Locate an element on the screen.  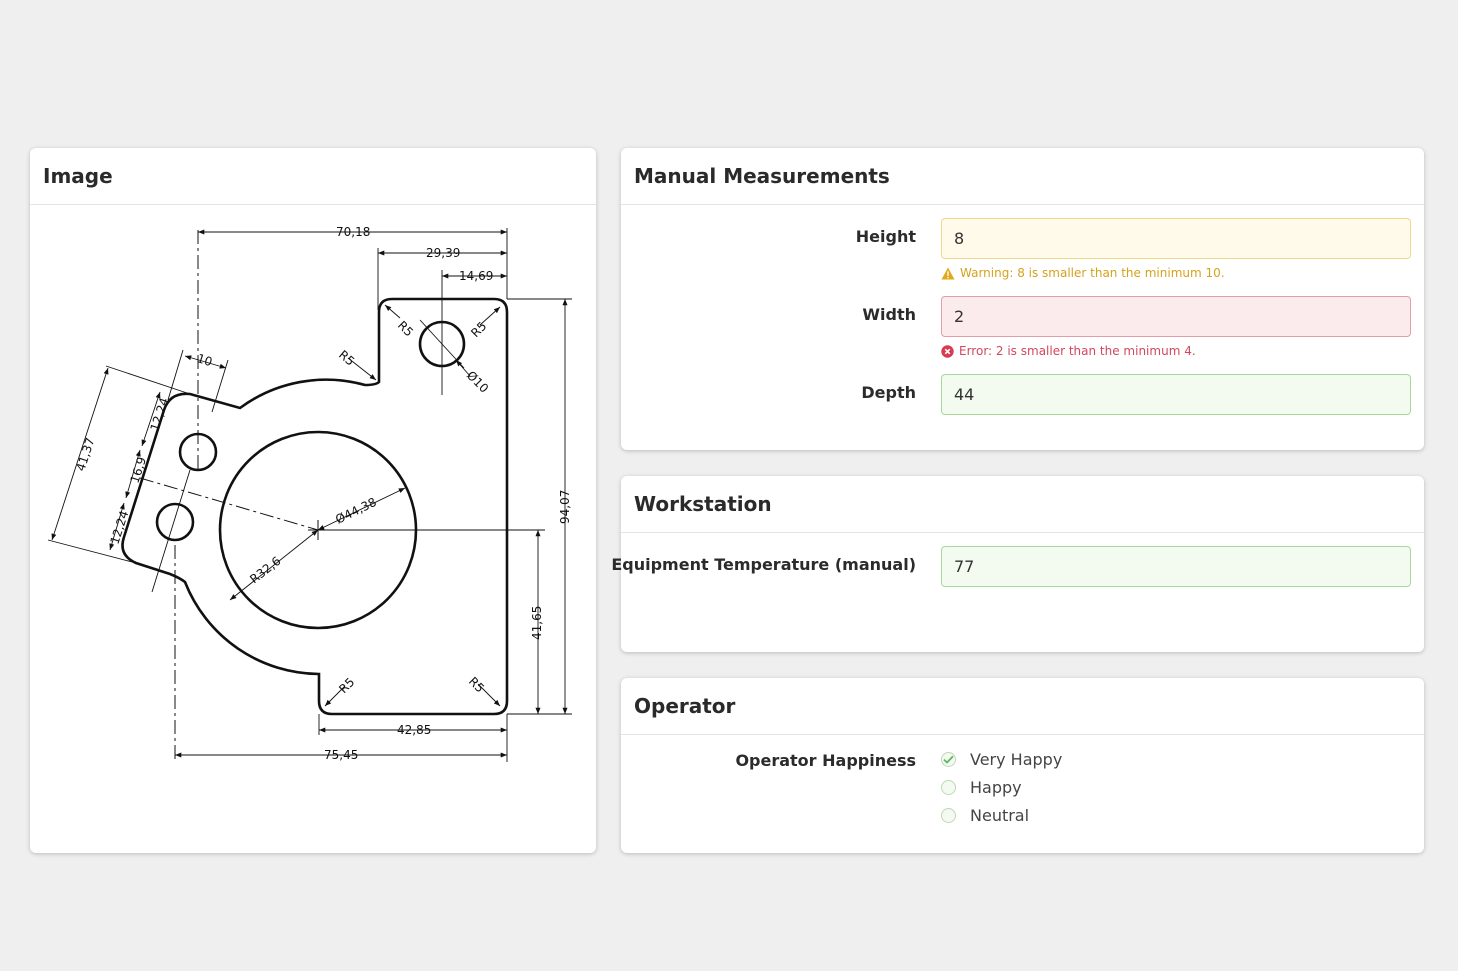
radio-neutral: Neutral is located at coordinates (985, 815).